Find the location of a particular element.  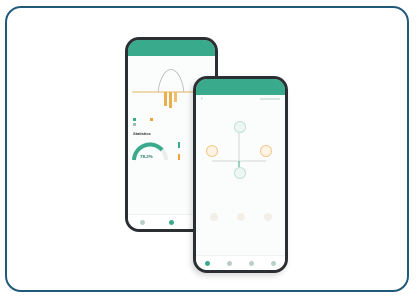

energy-flow is located at coordinates (240, 158).